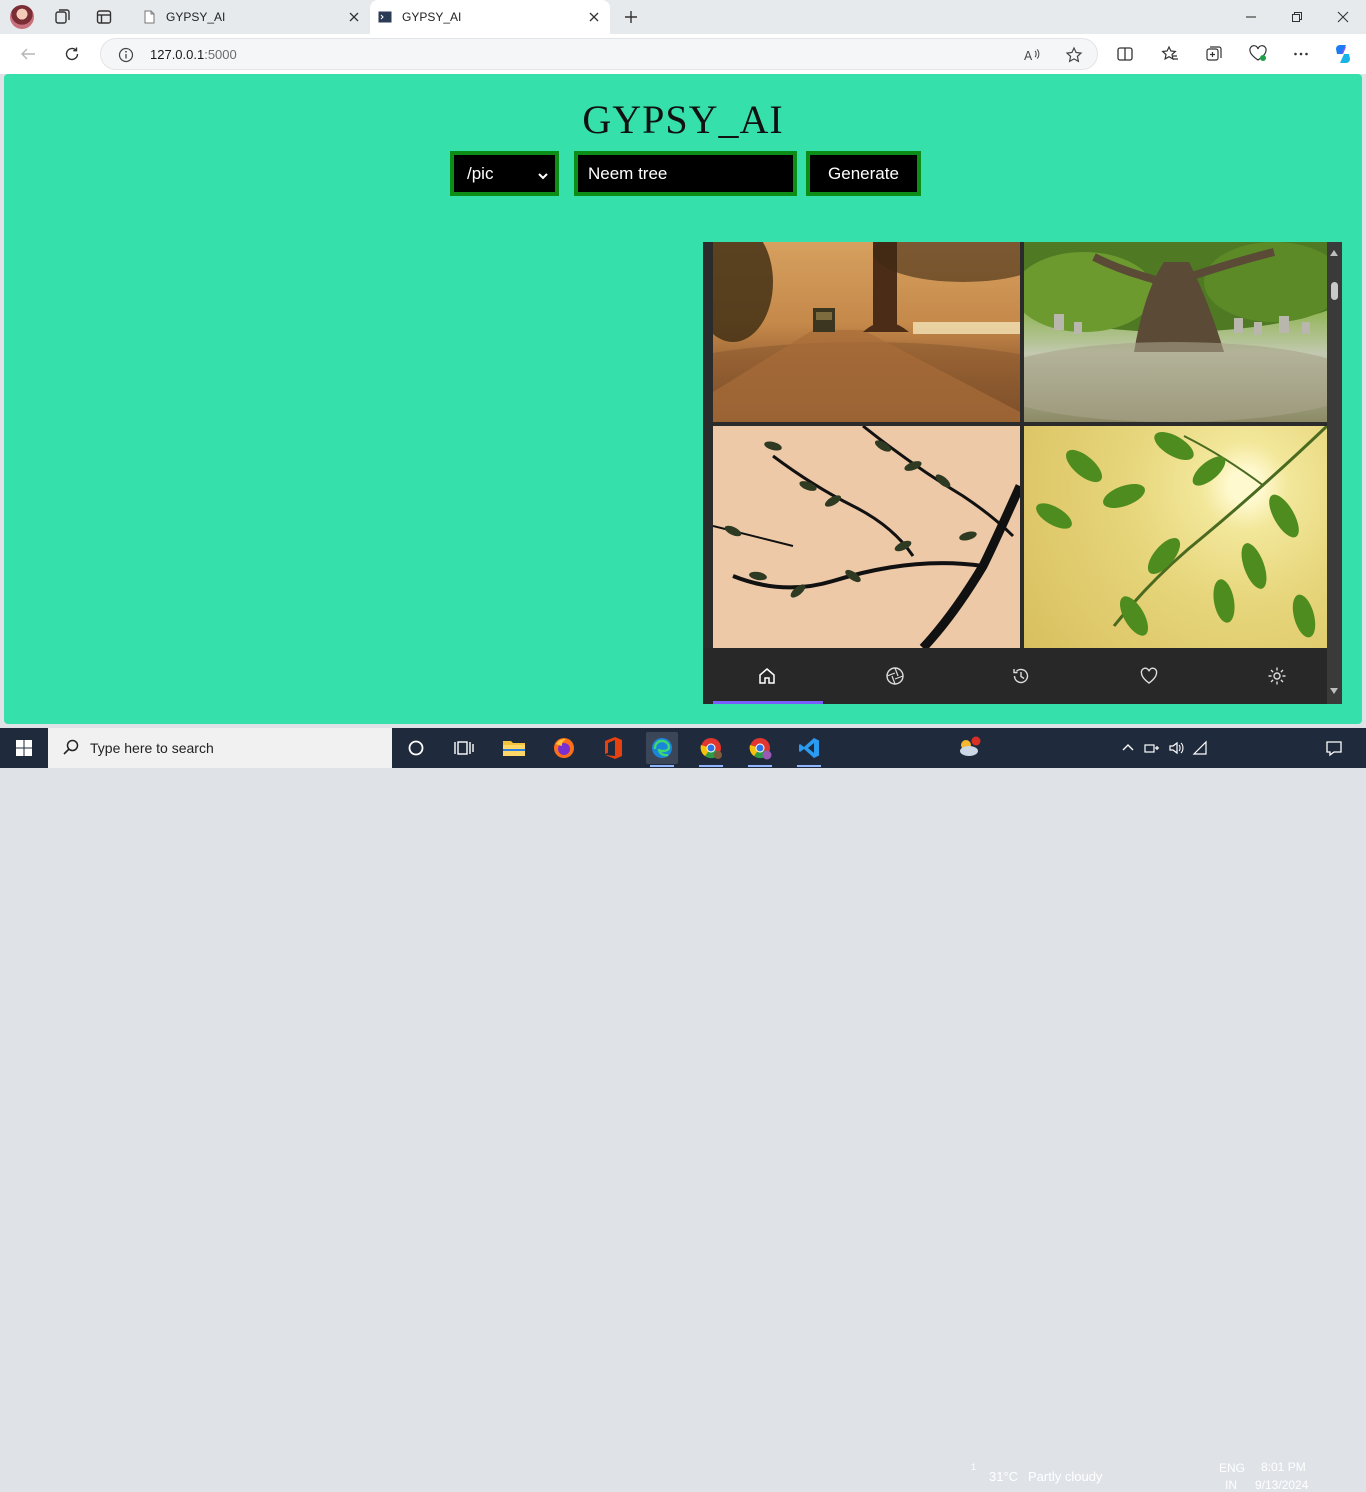 The image size is (1366, 1492). Describe the element at coordinates (490, 17) in the screenshot. I see `tab-gypsy-ai-2: GYPSY_AI` at that location.